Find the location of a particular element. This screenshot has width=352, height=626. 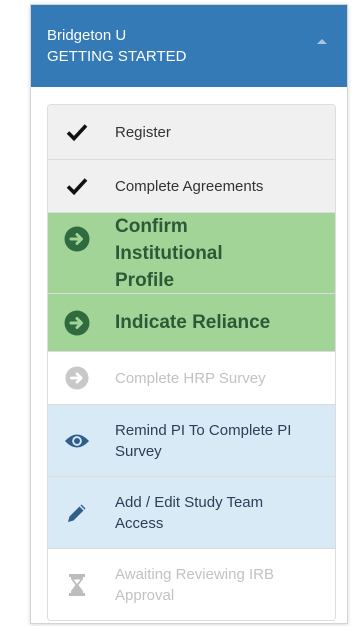

step-complete-hrp-survey: Complete HRP Survey is located at coordinates (191, 377).